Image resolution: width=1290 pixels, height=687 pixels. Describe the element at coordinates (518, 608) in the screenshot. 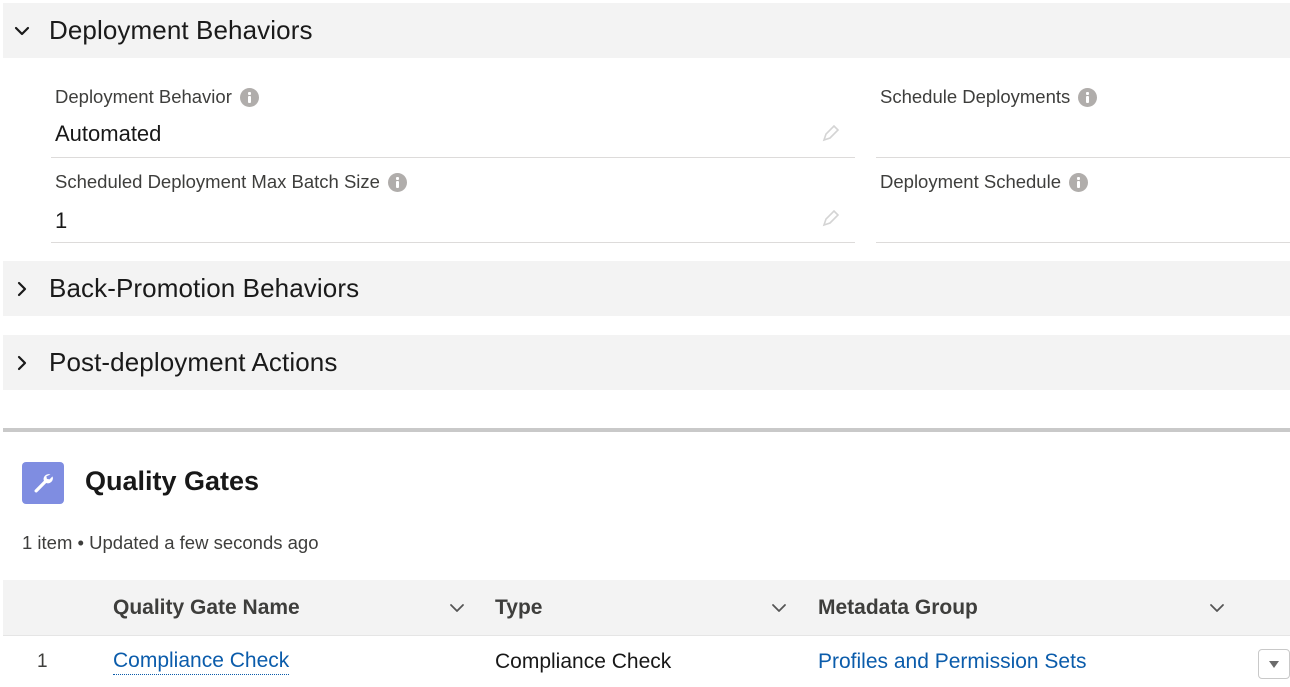

I see `column-header-type: Type` at that location.